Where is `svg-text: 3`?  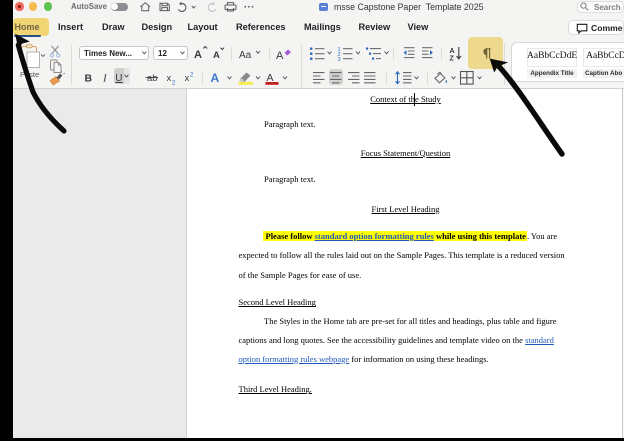 svg-text: 3 is located at coordinates (339, 60).